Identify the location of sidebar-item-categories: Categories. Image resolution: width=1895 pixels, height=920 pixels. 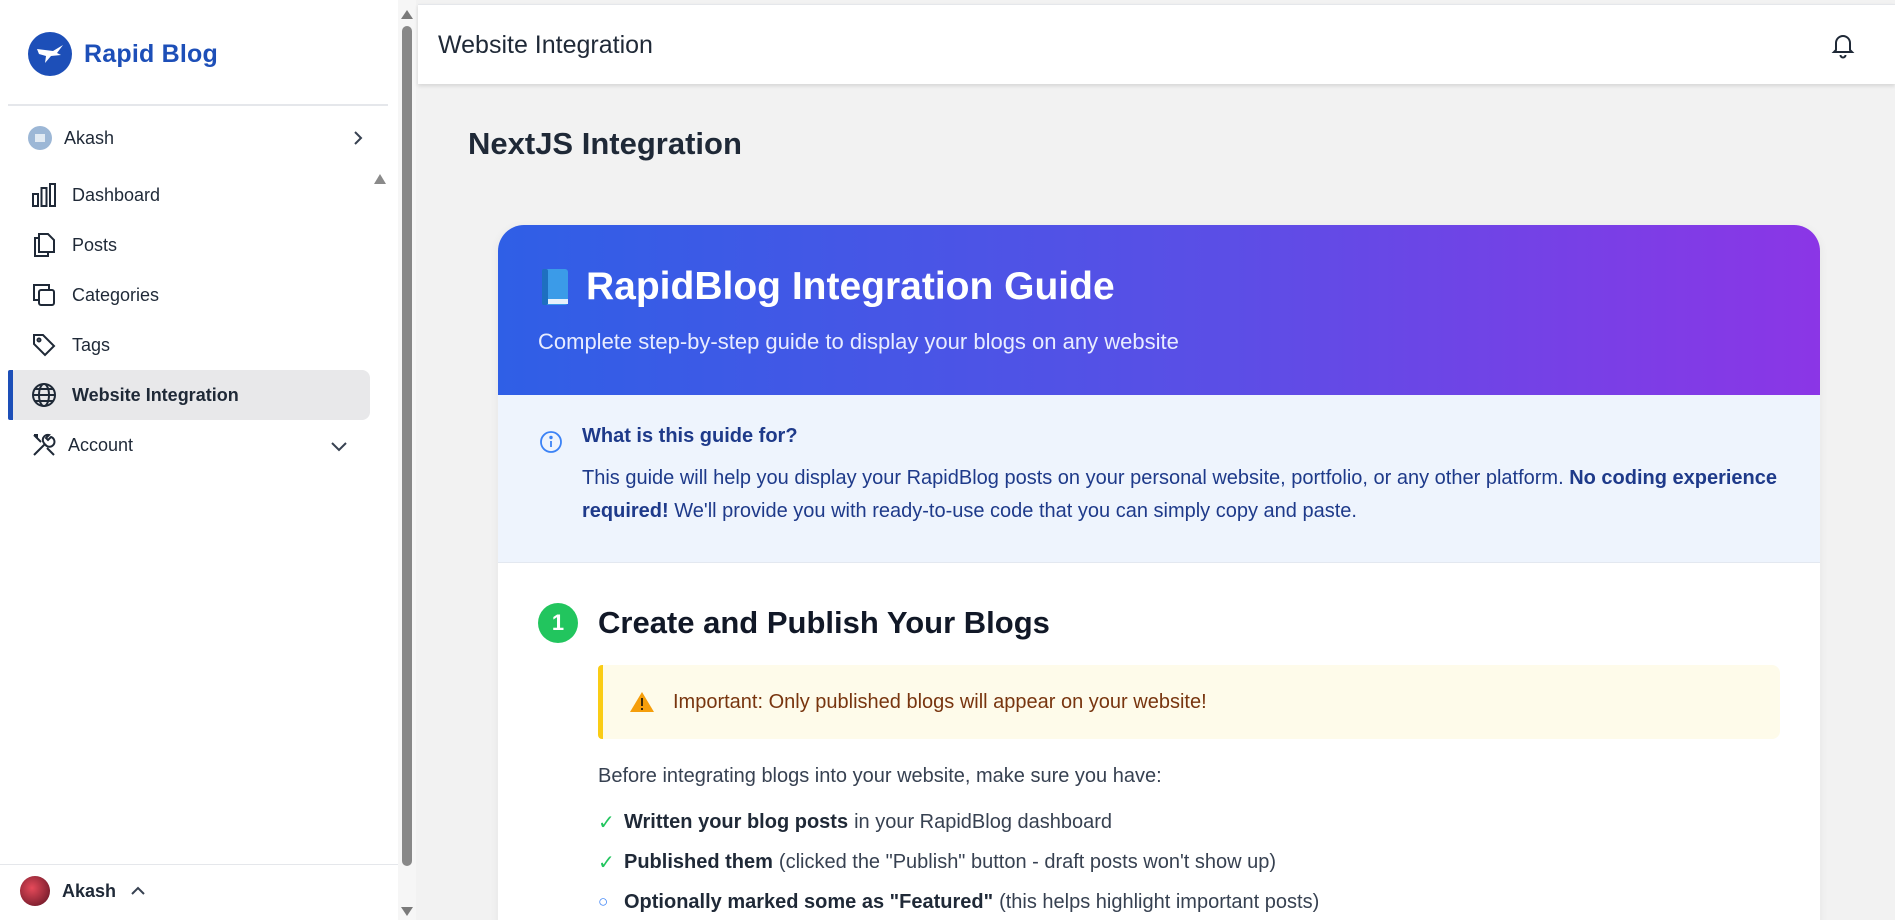
(189, 295).